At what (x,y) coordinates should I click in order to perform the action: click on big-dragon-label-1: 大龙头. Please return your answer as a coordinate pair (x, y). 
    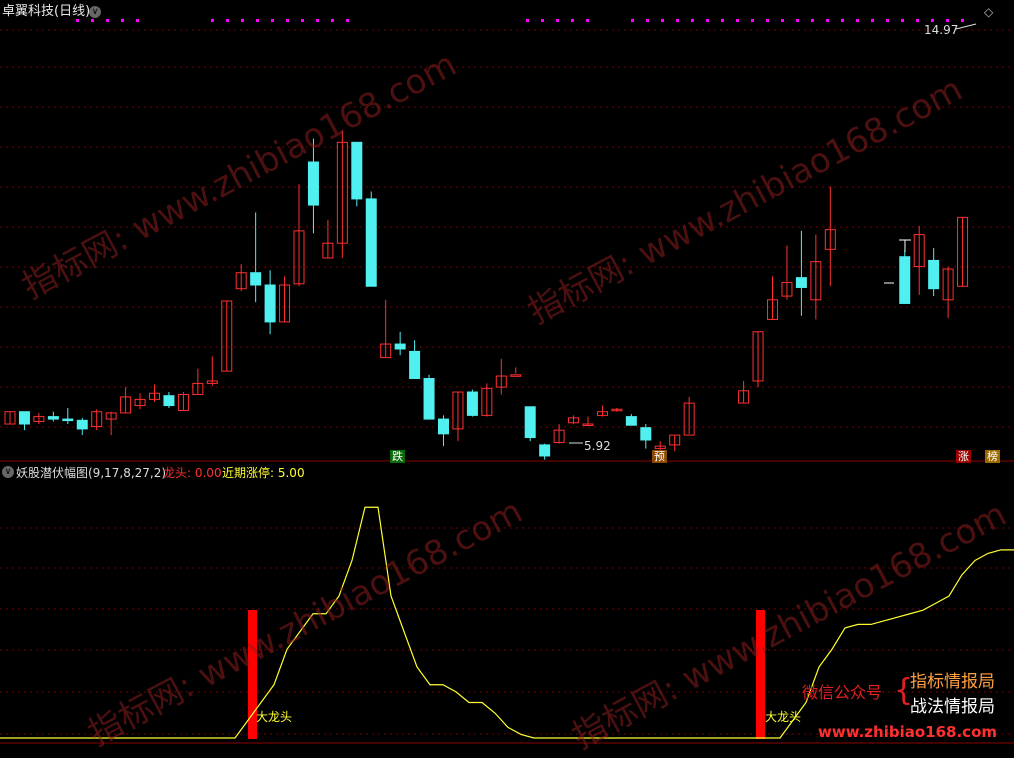
    Looking at the image, I should click on (274, 717).